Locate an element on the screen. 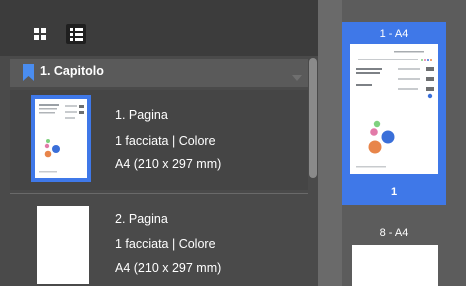 This screenshot has width=466, height=286. page-title: 1. Pagina is located at coordinates (141, 115).